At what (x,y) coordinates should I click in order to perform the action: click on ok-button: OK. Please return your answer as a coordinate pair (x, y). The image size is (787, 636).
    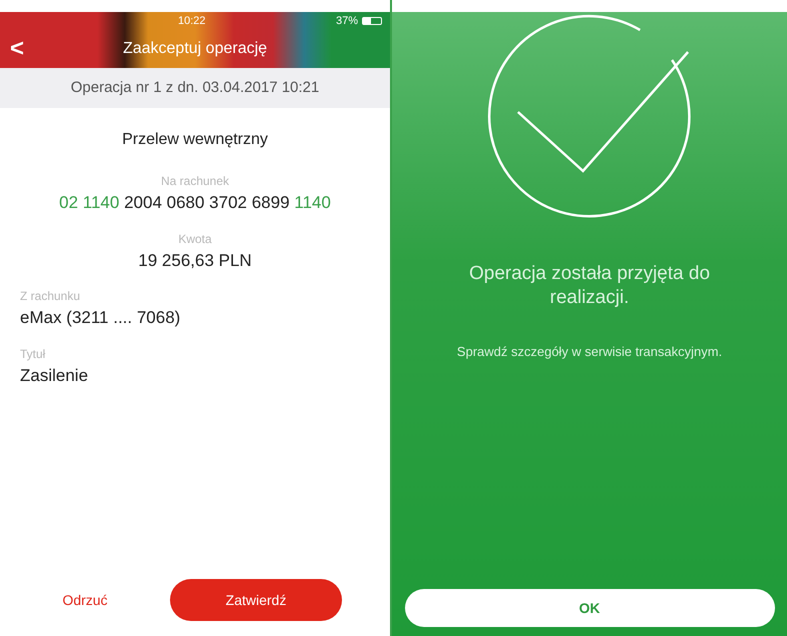
    Looking at the image, I should click on (589, 608).